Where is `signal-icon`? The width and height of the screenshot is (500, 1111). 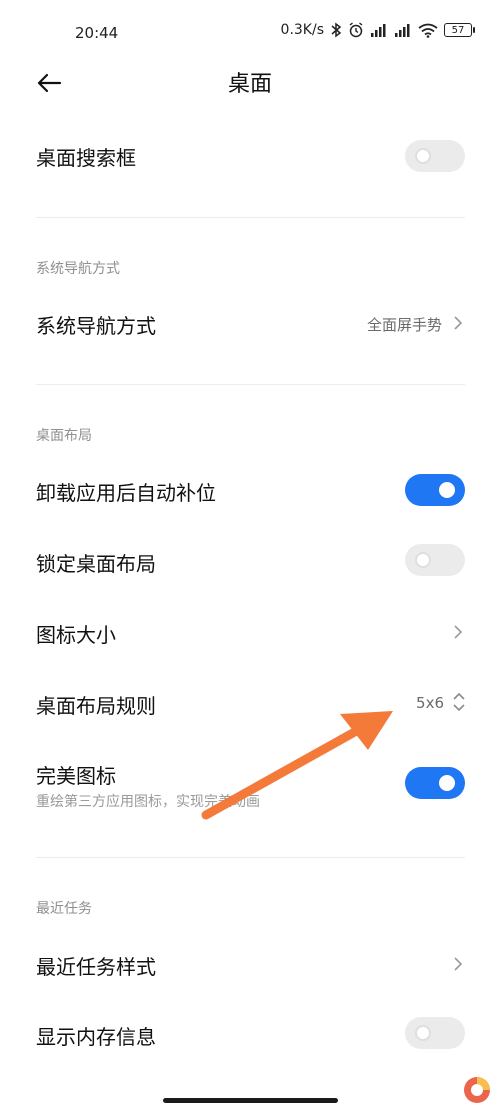 signal-icon is located at coordinates (379, 30).